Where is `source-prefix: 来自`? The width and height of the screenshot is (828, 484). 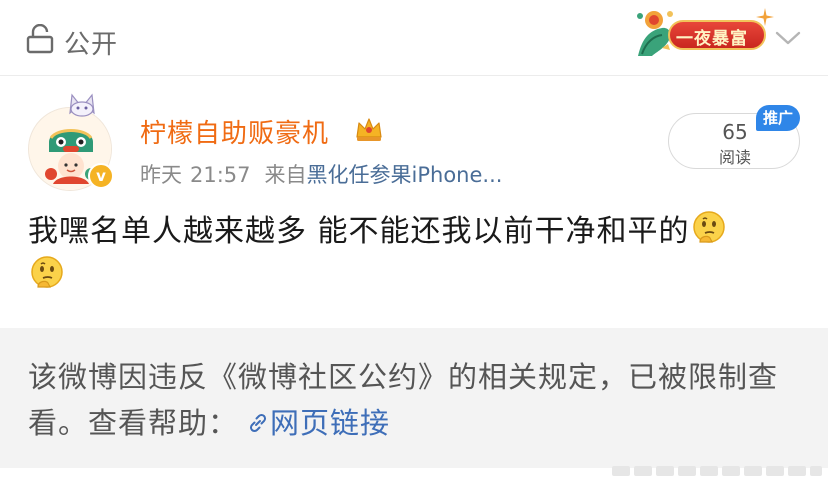 source-prefix: 来自 is located at coordinates (285, 175).